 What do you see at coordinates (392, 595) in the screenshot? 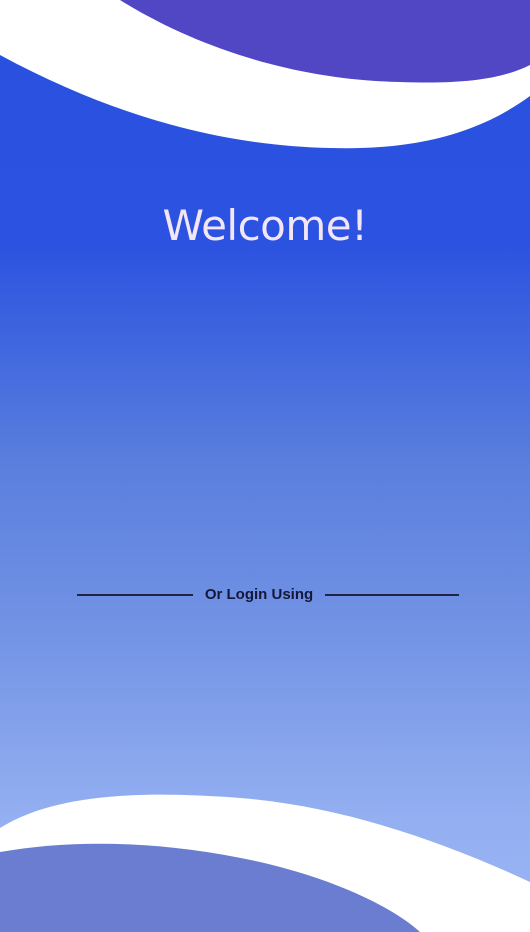
I see `divider-line-right` at bounding box center [392, 595].